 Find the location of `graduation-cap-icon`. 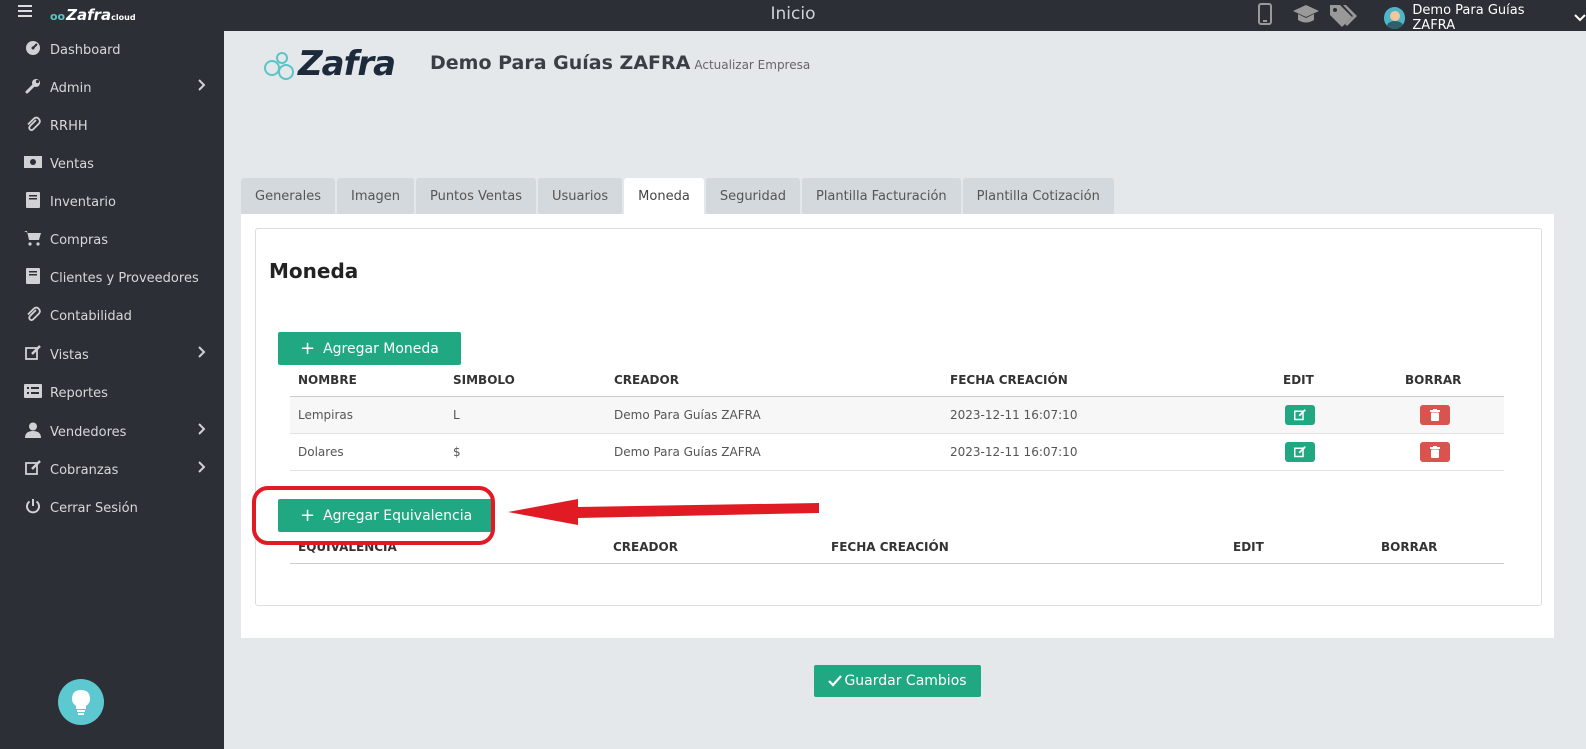

graduation-cap-icon is located at coordinates (1306, 16).